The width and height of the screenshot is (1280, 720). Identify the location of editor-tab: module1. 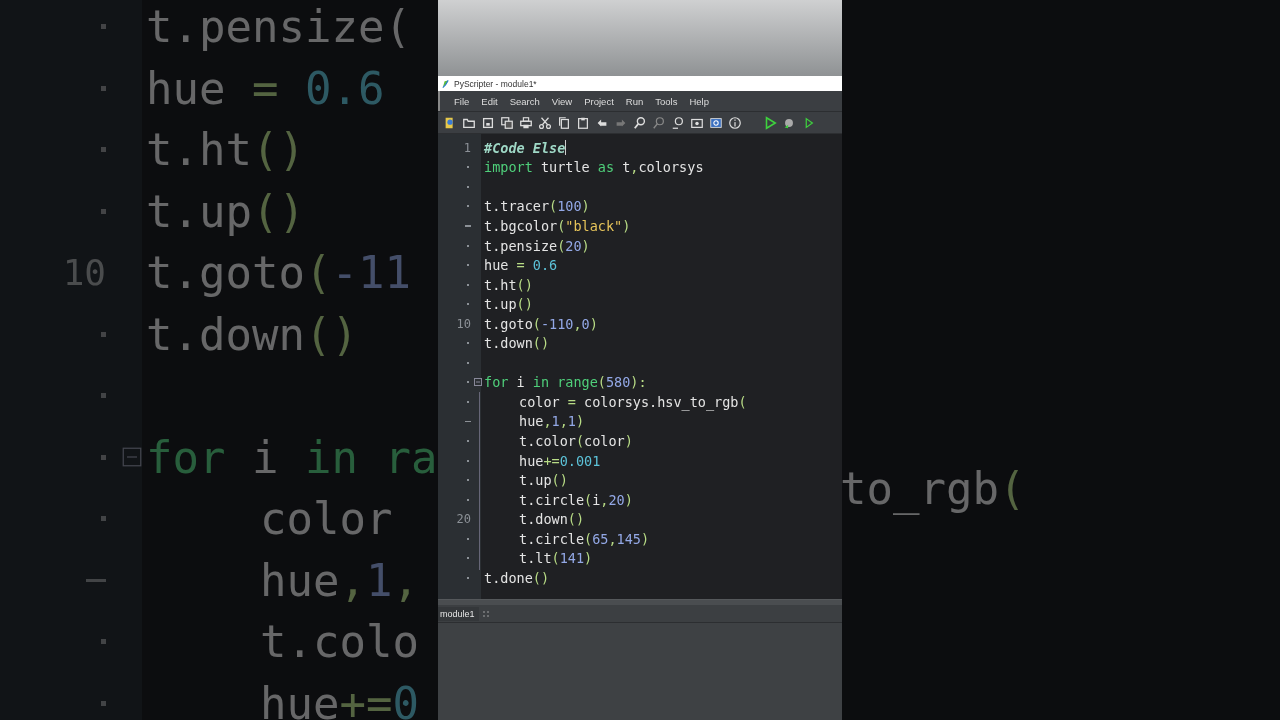
(458, 613).